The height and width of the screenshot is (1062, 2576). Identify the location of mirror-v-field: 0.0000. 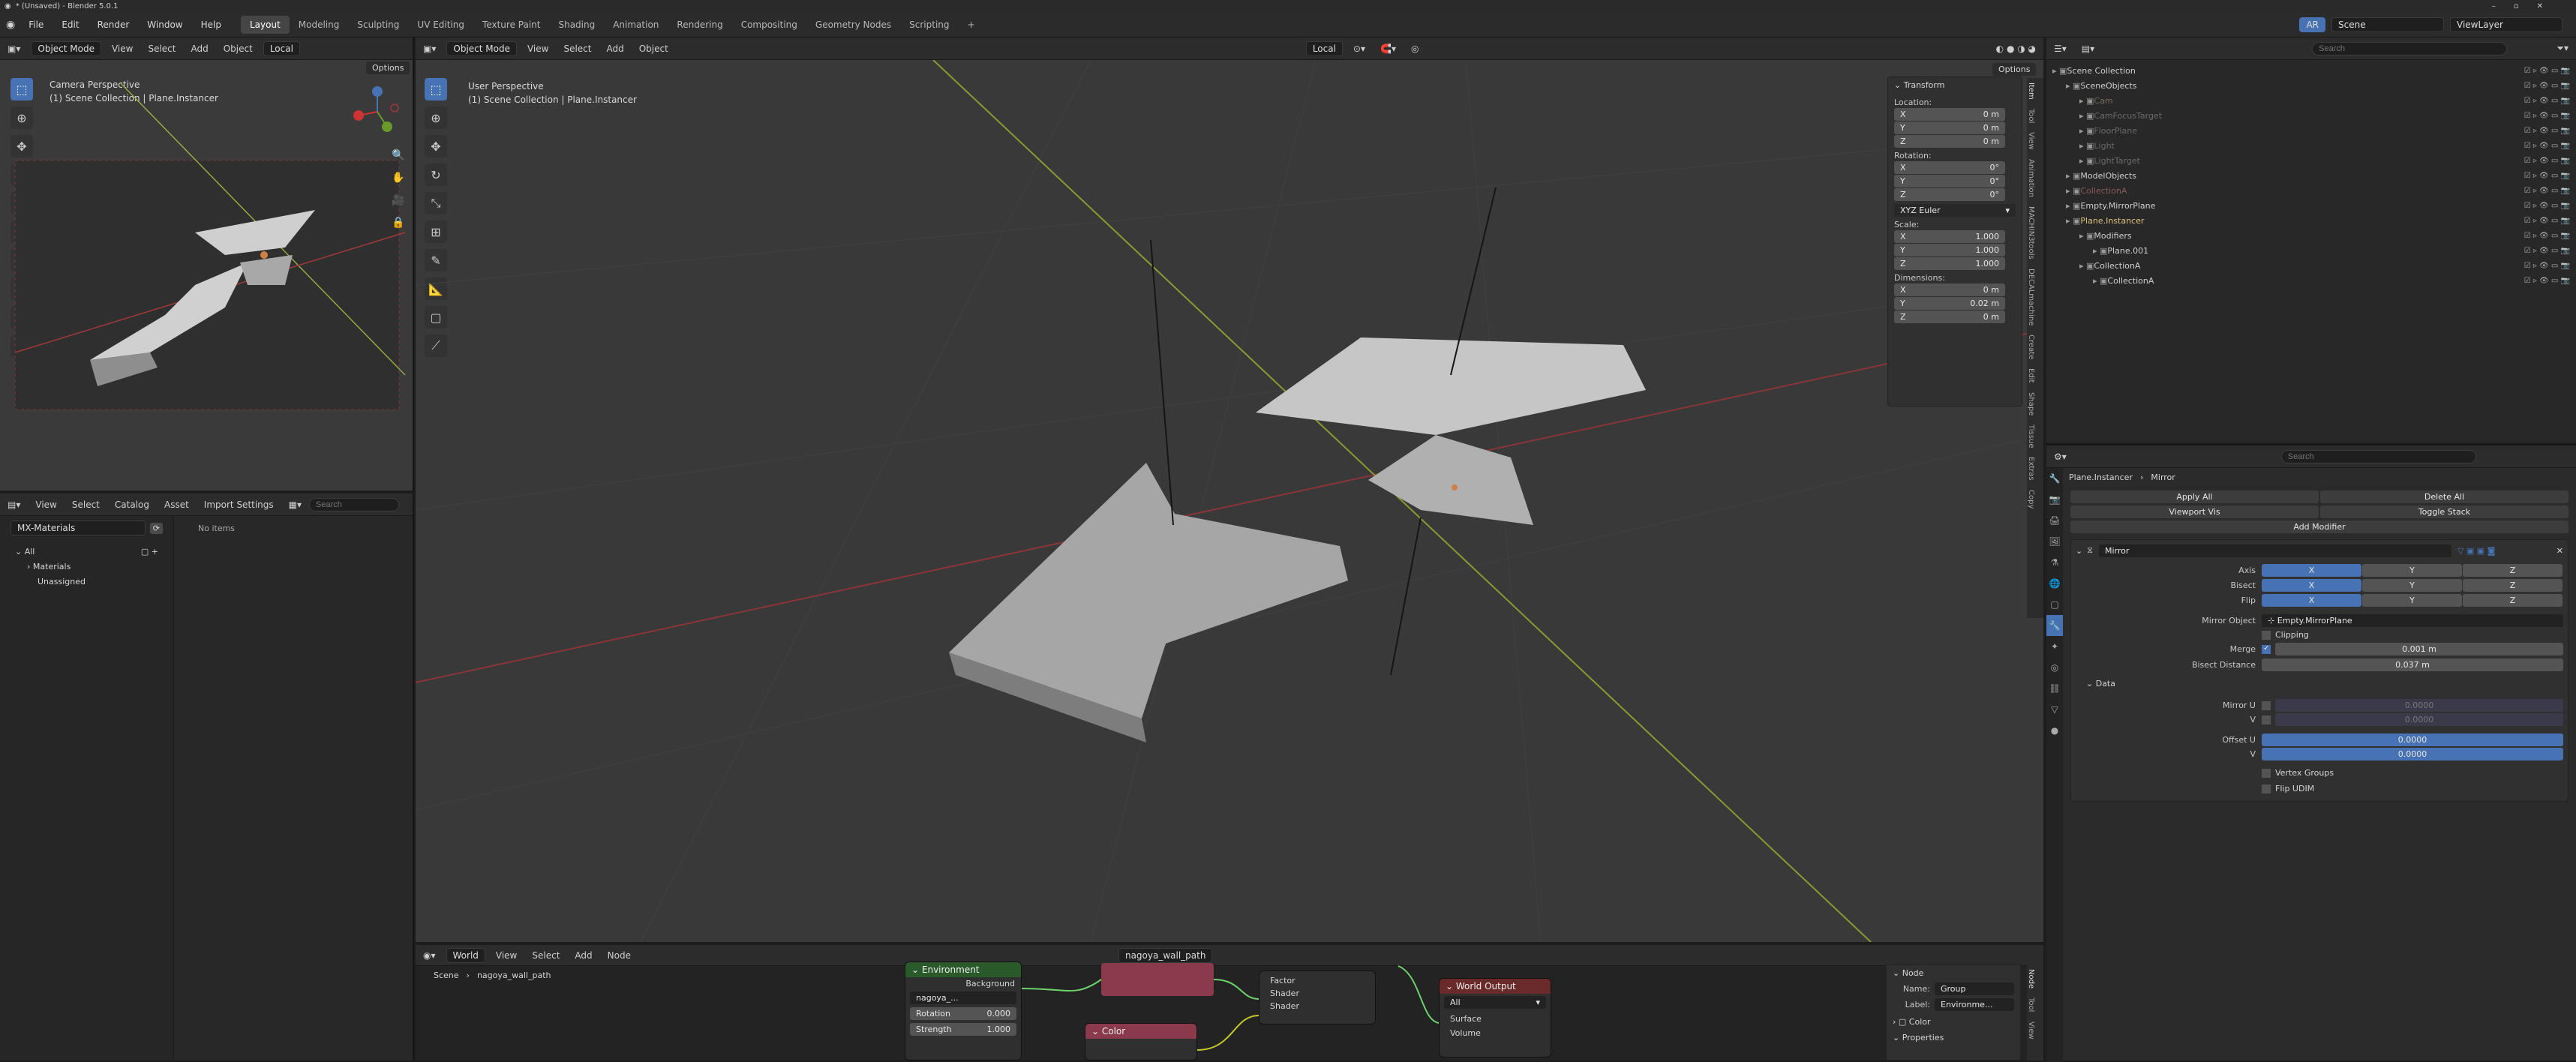
(2419, 719).